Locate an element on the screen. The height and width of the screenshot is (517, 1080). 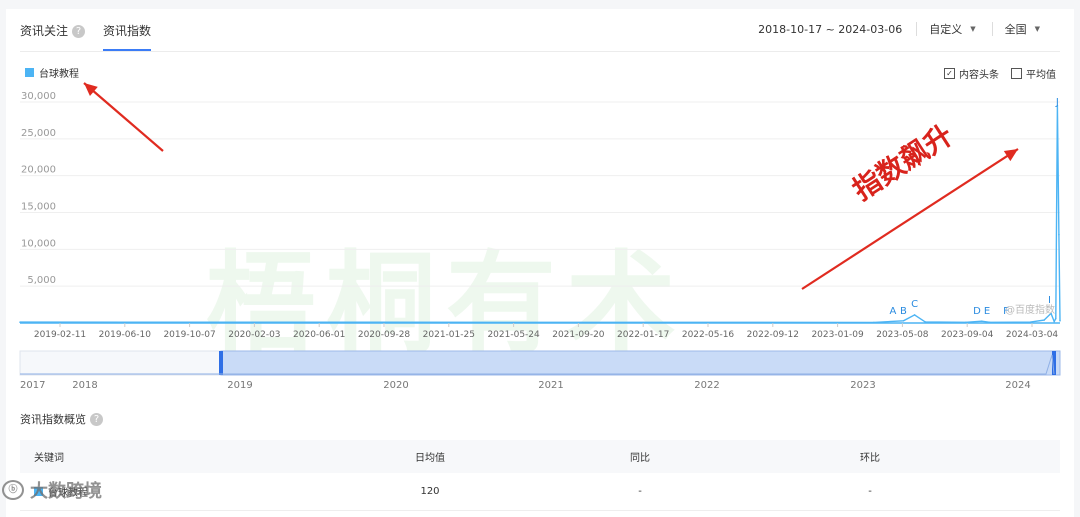
footer-watermark-text: 大数跨境 is located at coordinates (66, 491).